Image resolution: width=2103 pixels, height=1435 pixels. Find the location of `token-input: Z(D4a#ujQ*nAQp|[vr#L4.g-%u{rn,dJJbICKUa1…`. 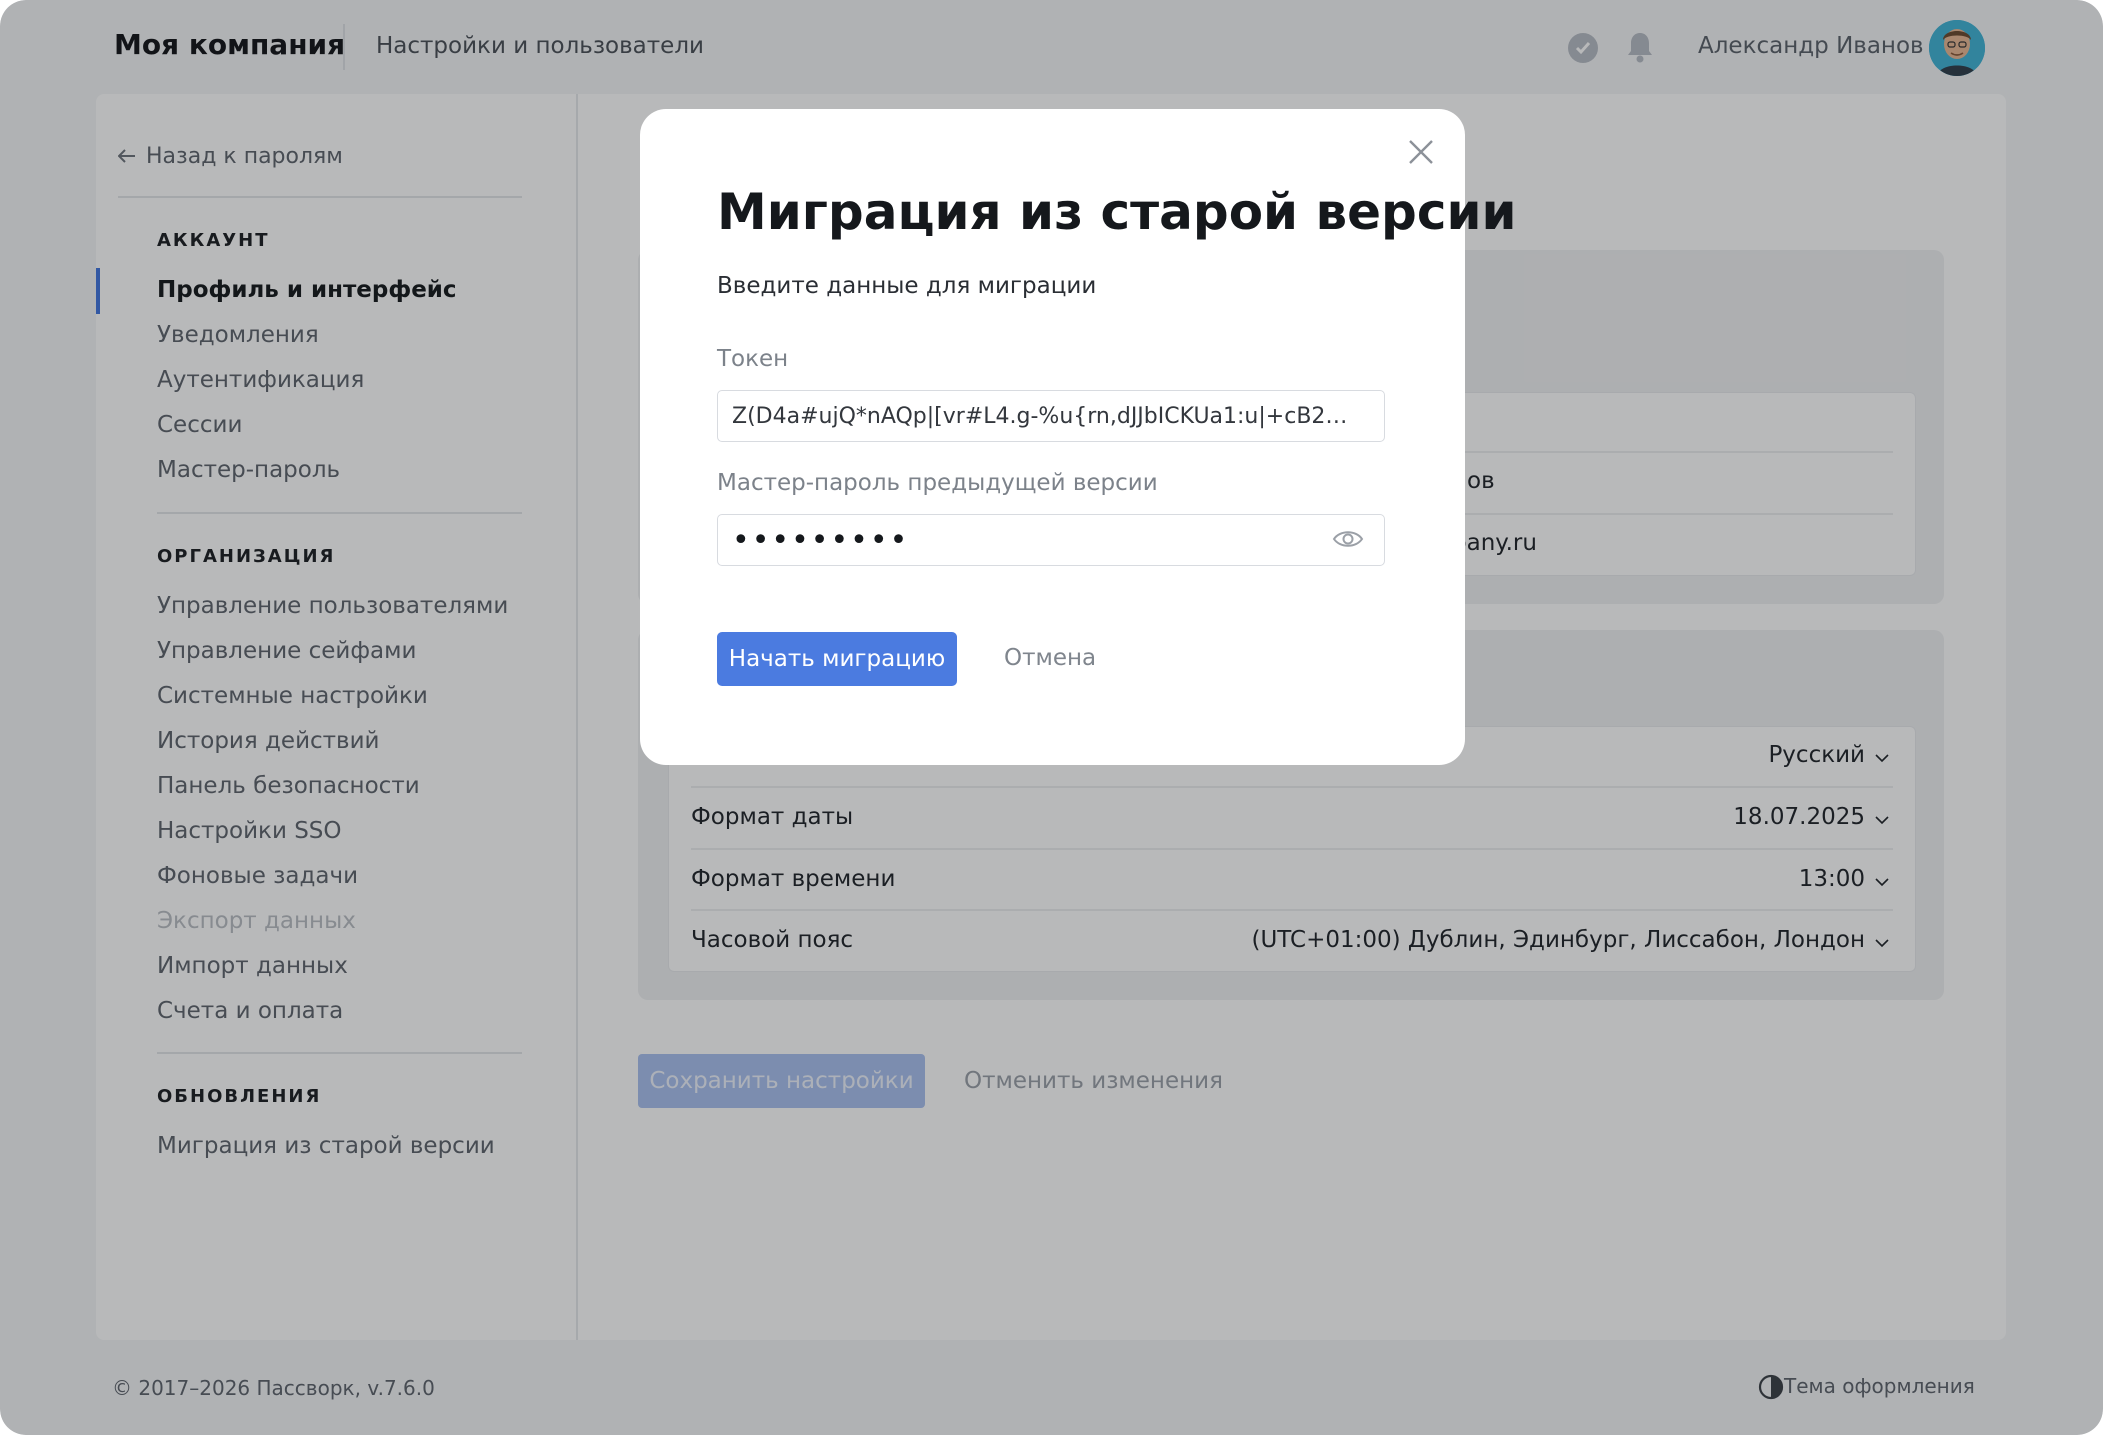

token-input: Z(D4a#ujQ*nAQp|[vr#L4.g-%u{rn,dJJbICKUa1… is located at coordinates (1051, 416).